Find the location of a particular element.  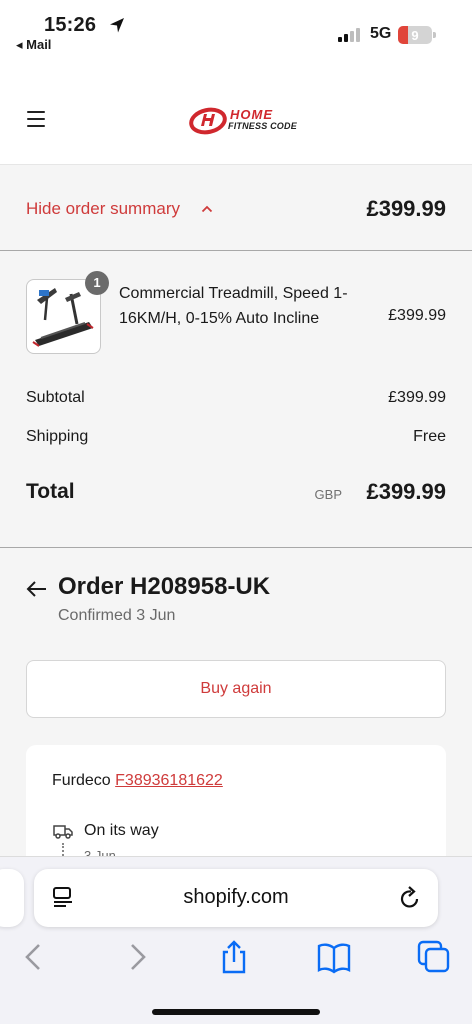

url-text: shopify.com is located at coordinates (236, 897).